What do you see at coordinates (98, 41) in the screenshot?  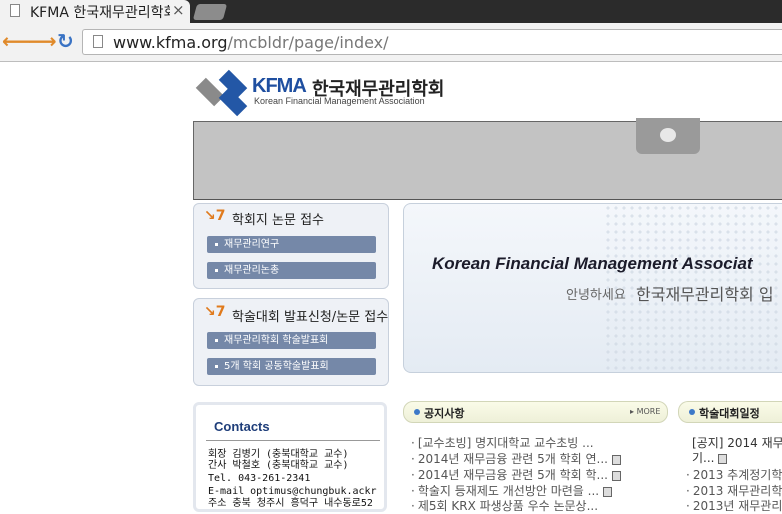 I see `page-icon` at bounding box center [98, 41].